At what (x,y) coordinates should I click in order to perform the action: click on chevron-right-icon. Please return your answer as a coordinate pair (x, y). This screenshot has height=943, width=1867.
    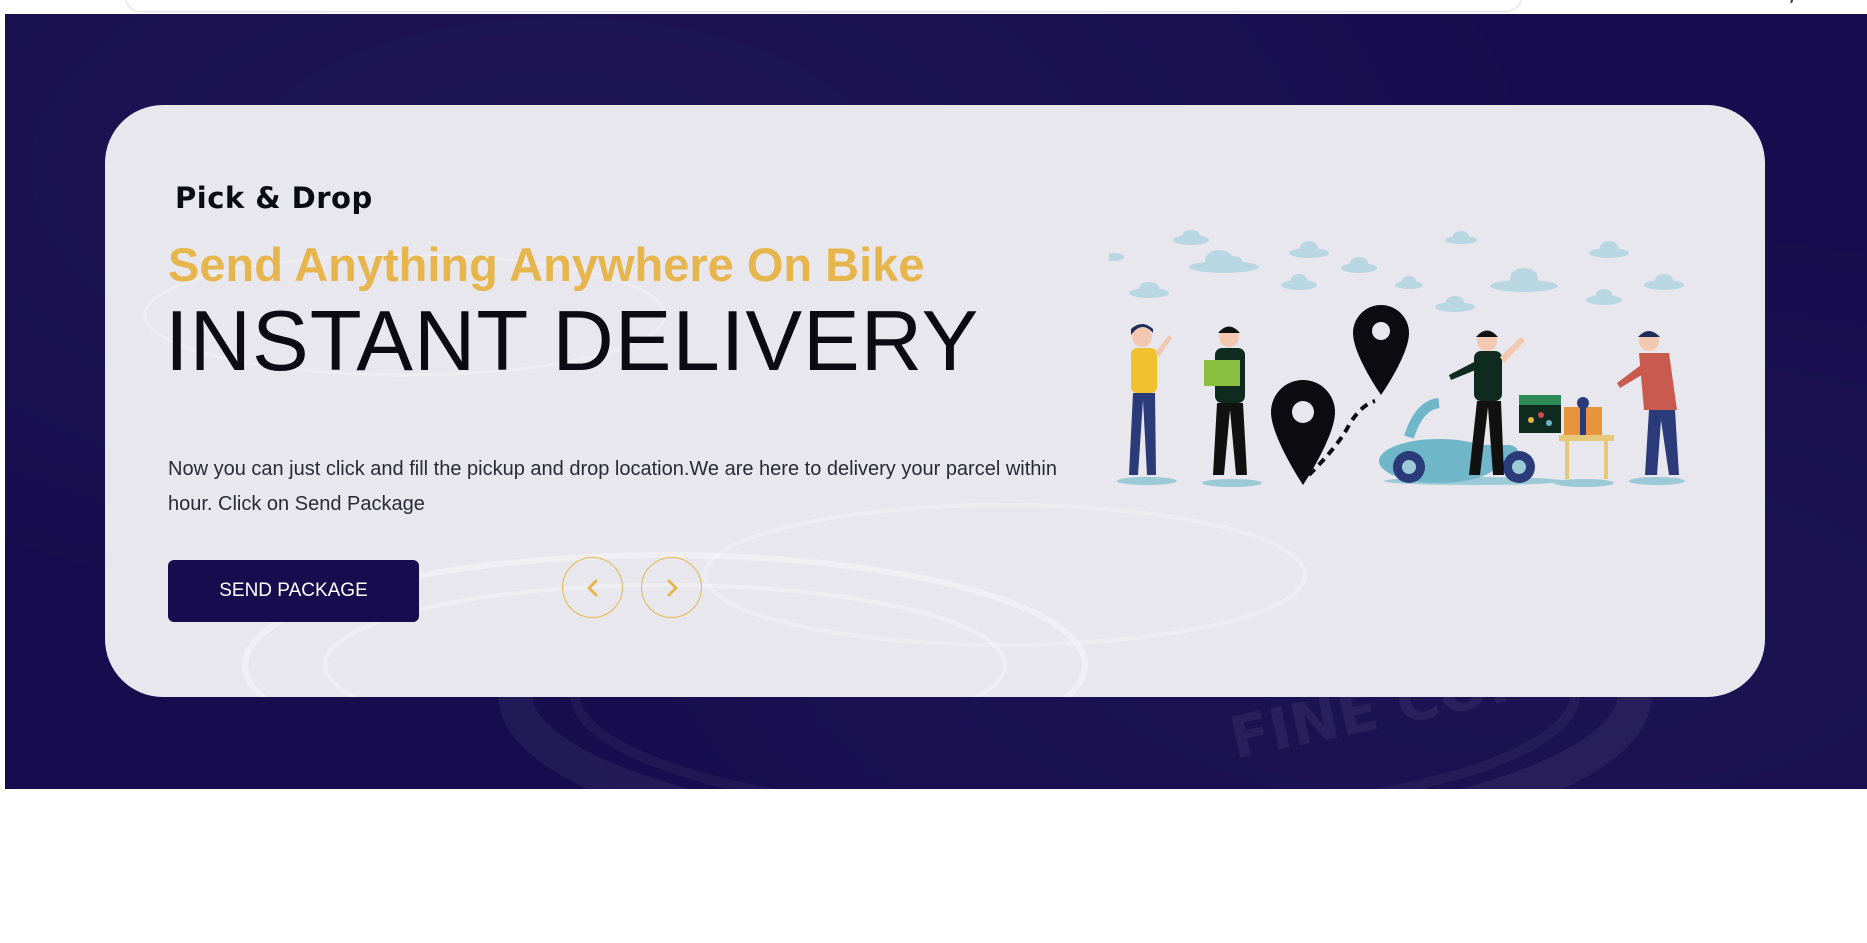
    Looking at the image, I should click on (672, 587).